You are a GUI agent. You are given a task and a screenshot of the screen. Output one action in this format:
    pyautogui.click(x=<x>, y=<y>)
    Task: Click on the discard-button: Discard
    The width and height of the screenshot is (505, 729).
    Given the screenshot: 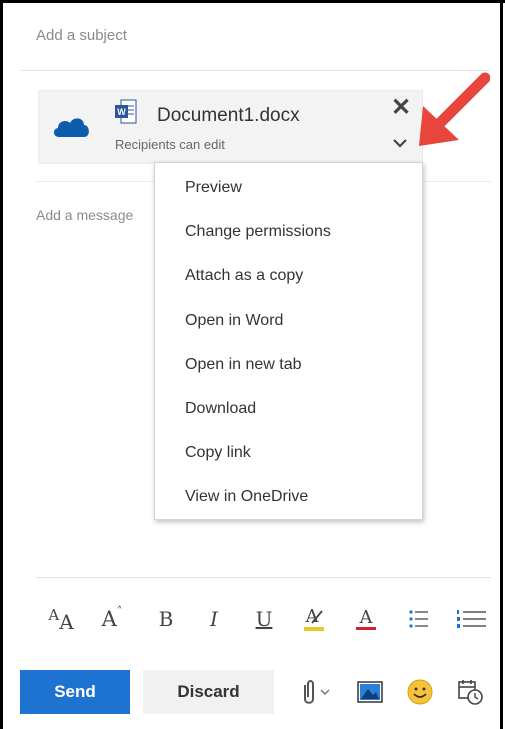 What is the action you would take?
    pyautogui.click(x=208, y=692)
    